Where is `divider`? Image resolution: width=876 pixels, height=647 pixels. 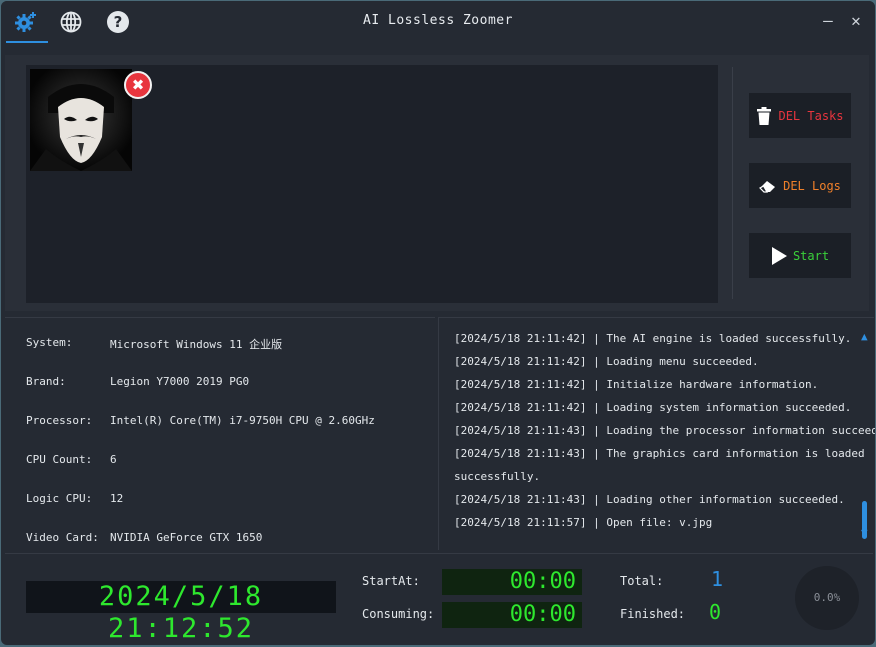 divider is located at coordinates (732, 183).